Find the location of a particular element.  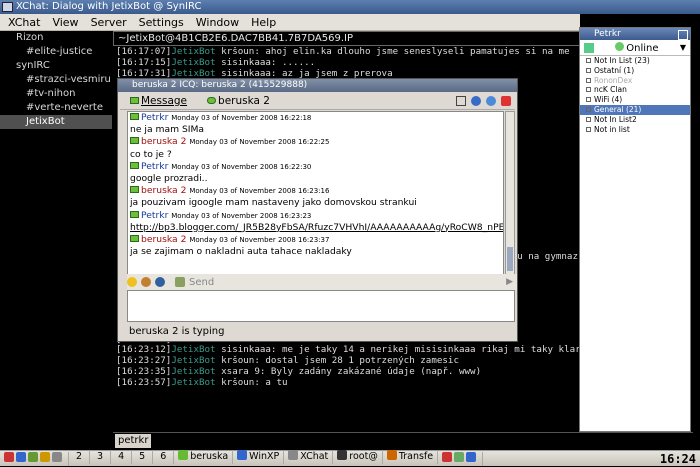

flower-icon is located at coordinates (212, 100).